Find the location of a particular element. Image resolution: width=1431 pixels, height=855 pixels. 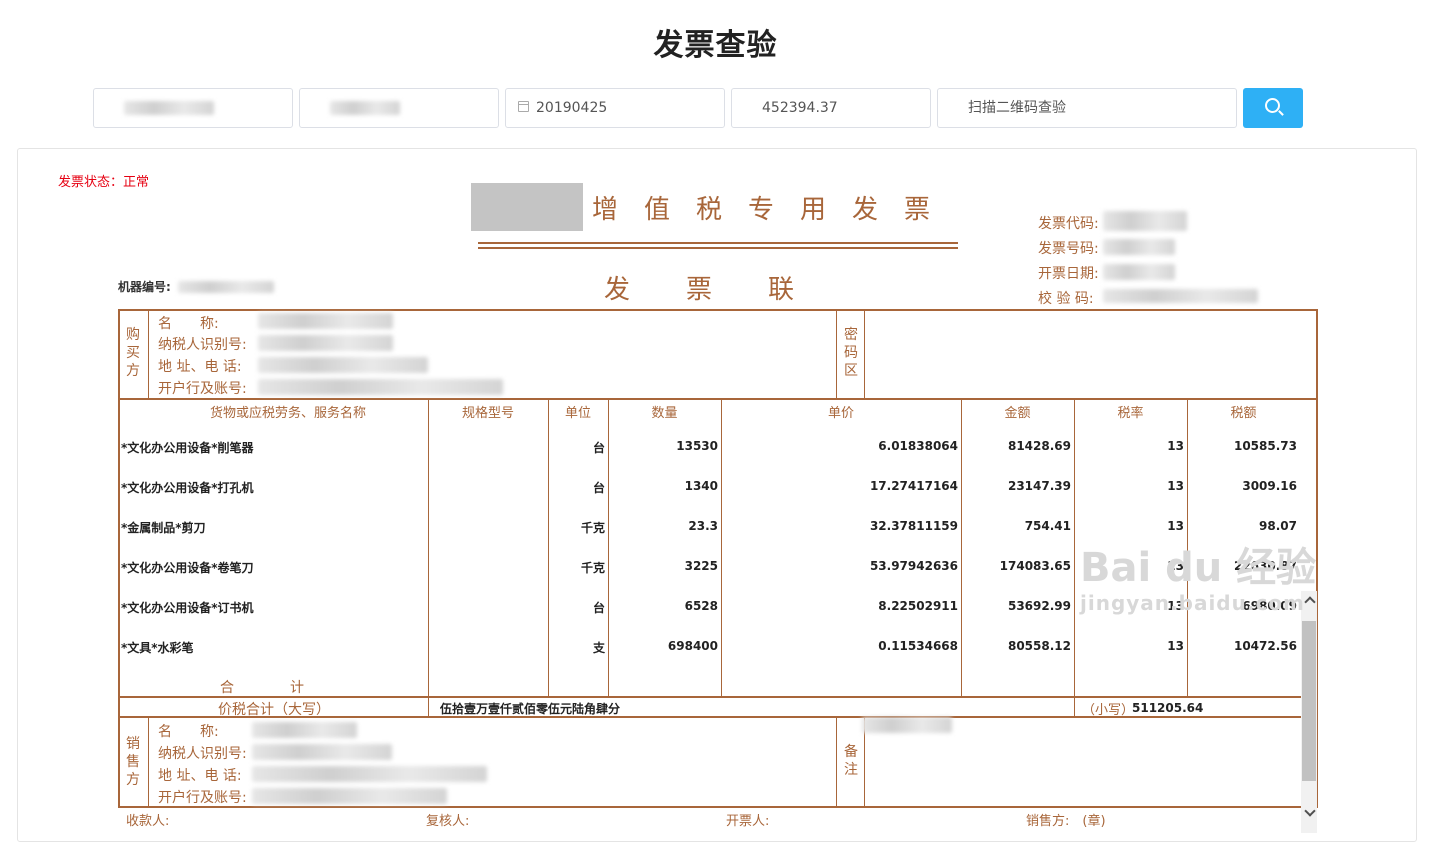

item-name: *金属制品*剪刀 is located at coordinates (163, 528).